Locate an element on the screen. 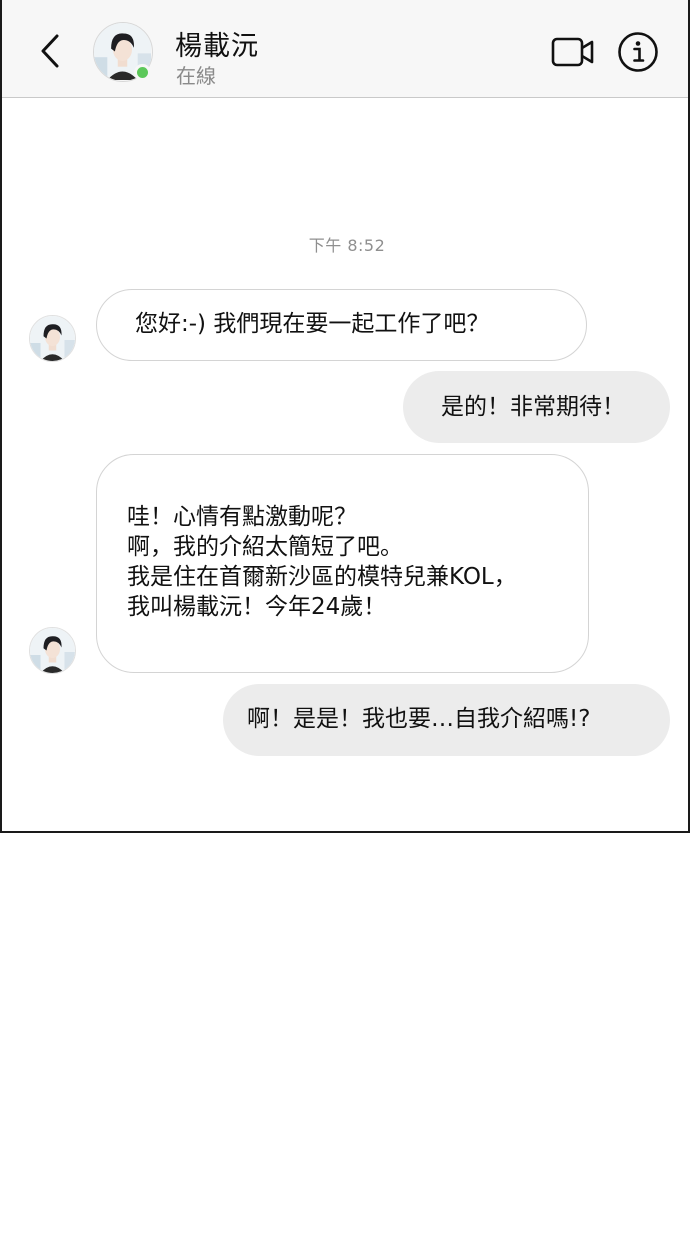  info-button is located at coordinates (638, 52).